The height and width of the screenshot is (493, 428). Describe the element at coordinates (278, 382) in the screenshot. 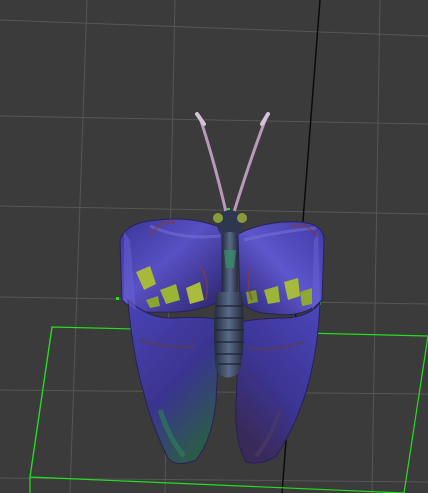

I see `right-lower-wing` at that location.